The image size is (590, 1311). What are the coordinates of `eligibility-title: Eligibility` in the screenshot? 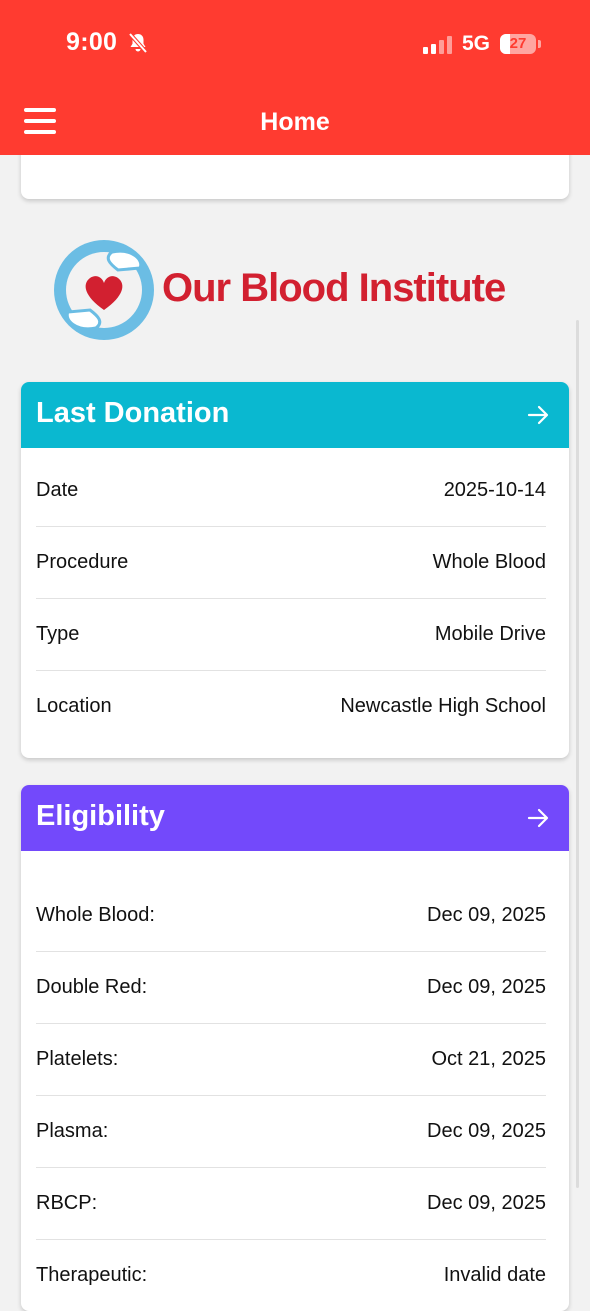 It's located at (100, 816).